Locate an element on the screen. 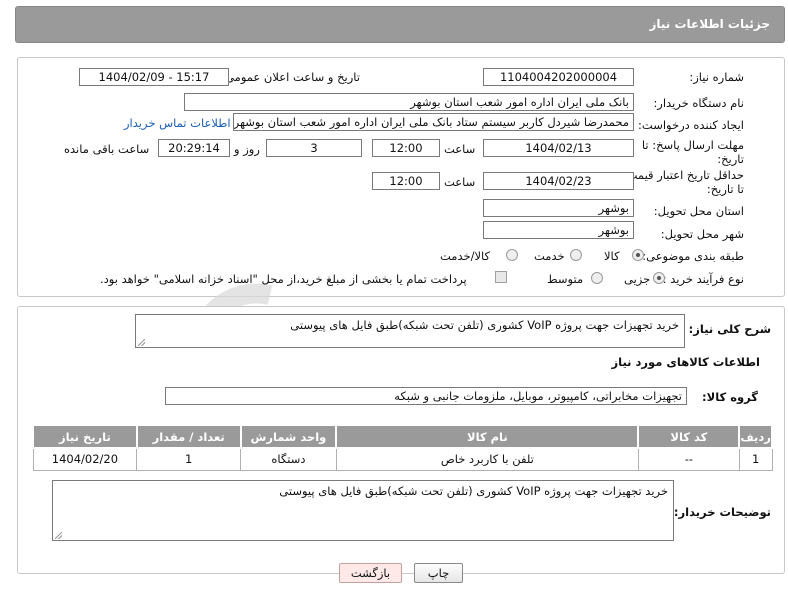  cell-need-date: 1404/02/20 is located at coordinates (85, 459).